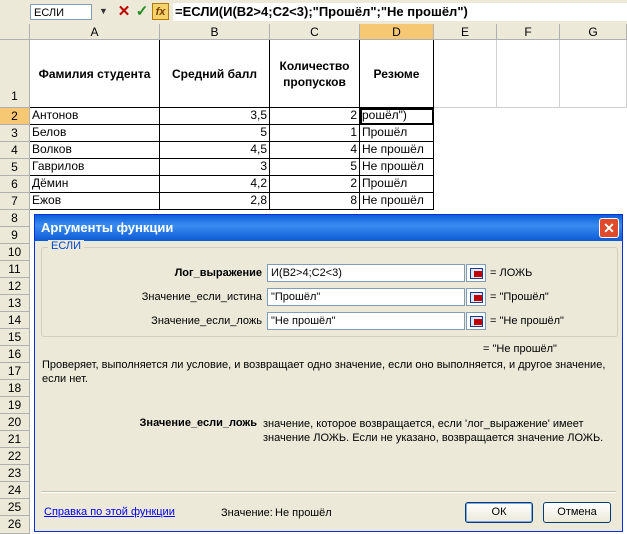  Describe the element at coordinates (15, 303) in the screenshot. I see `row-header-13: 13` at that location.